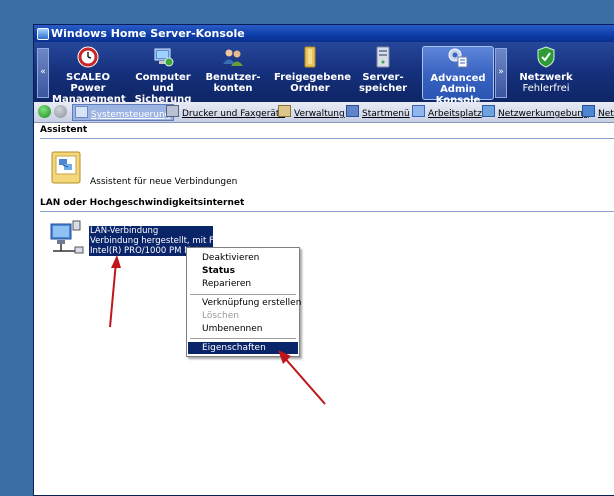 The height and width of the screenshot is (496, 614). I want to click on annotation-arrow-properties, so click(302, 377).